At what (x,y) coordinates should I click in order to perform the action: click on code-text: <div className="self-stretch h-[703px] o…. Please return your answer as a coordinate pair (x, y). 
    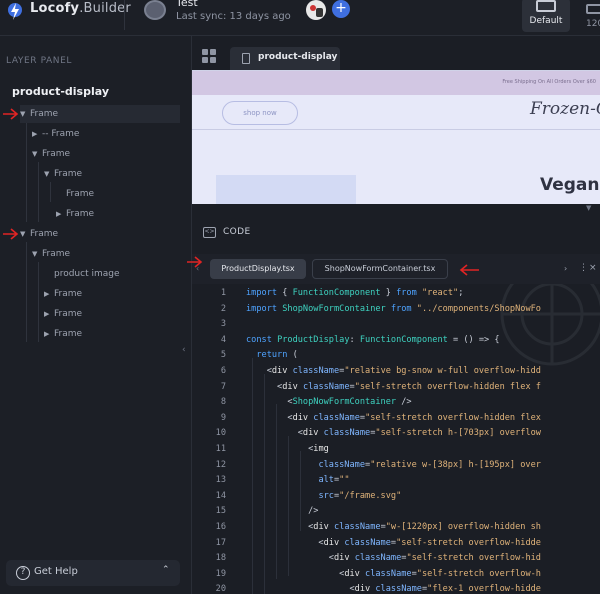
    Looking at the image, I should click on (393, 433).